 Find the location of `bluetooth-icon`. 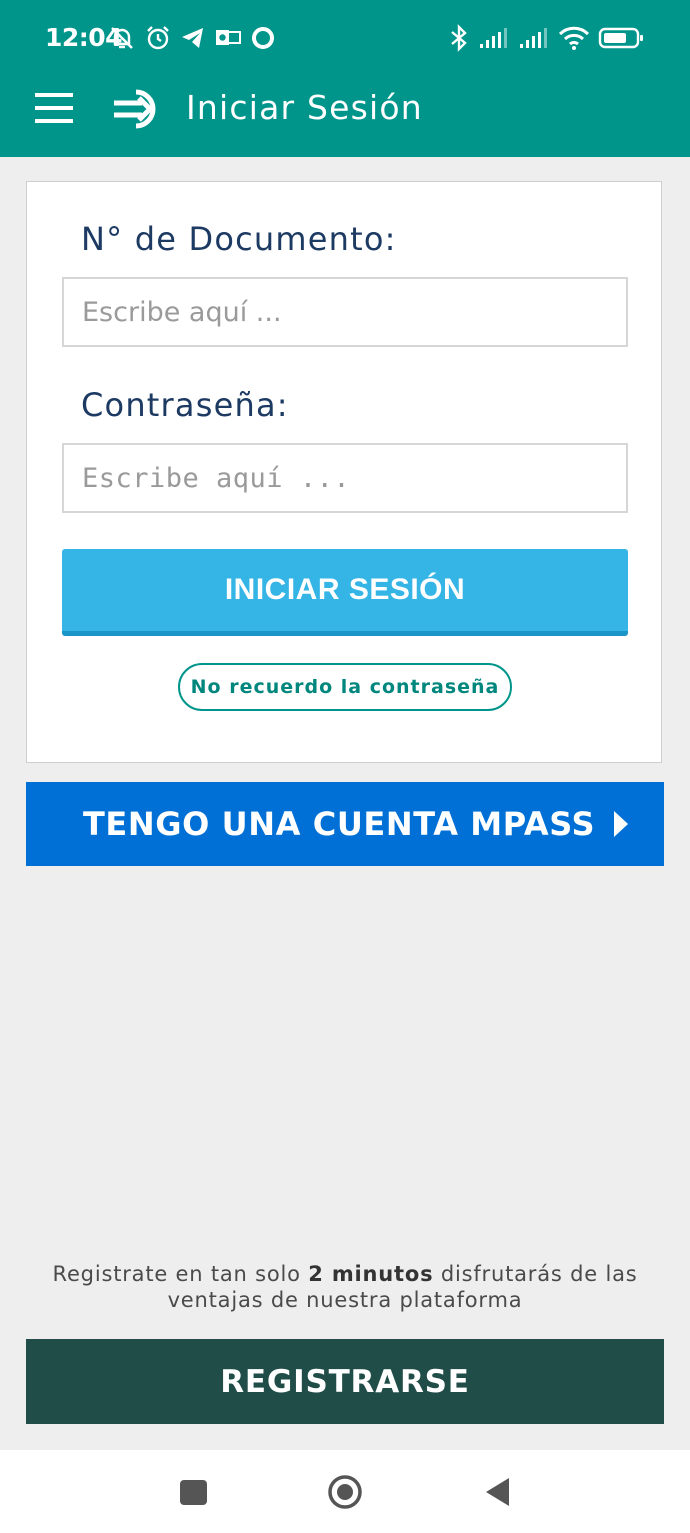

bluetooth-icon is located at coordinates (459, 38).